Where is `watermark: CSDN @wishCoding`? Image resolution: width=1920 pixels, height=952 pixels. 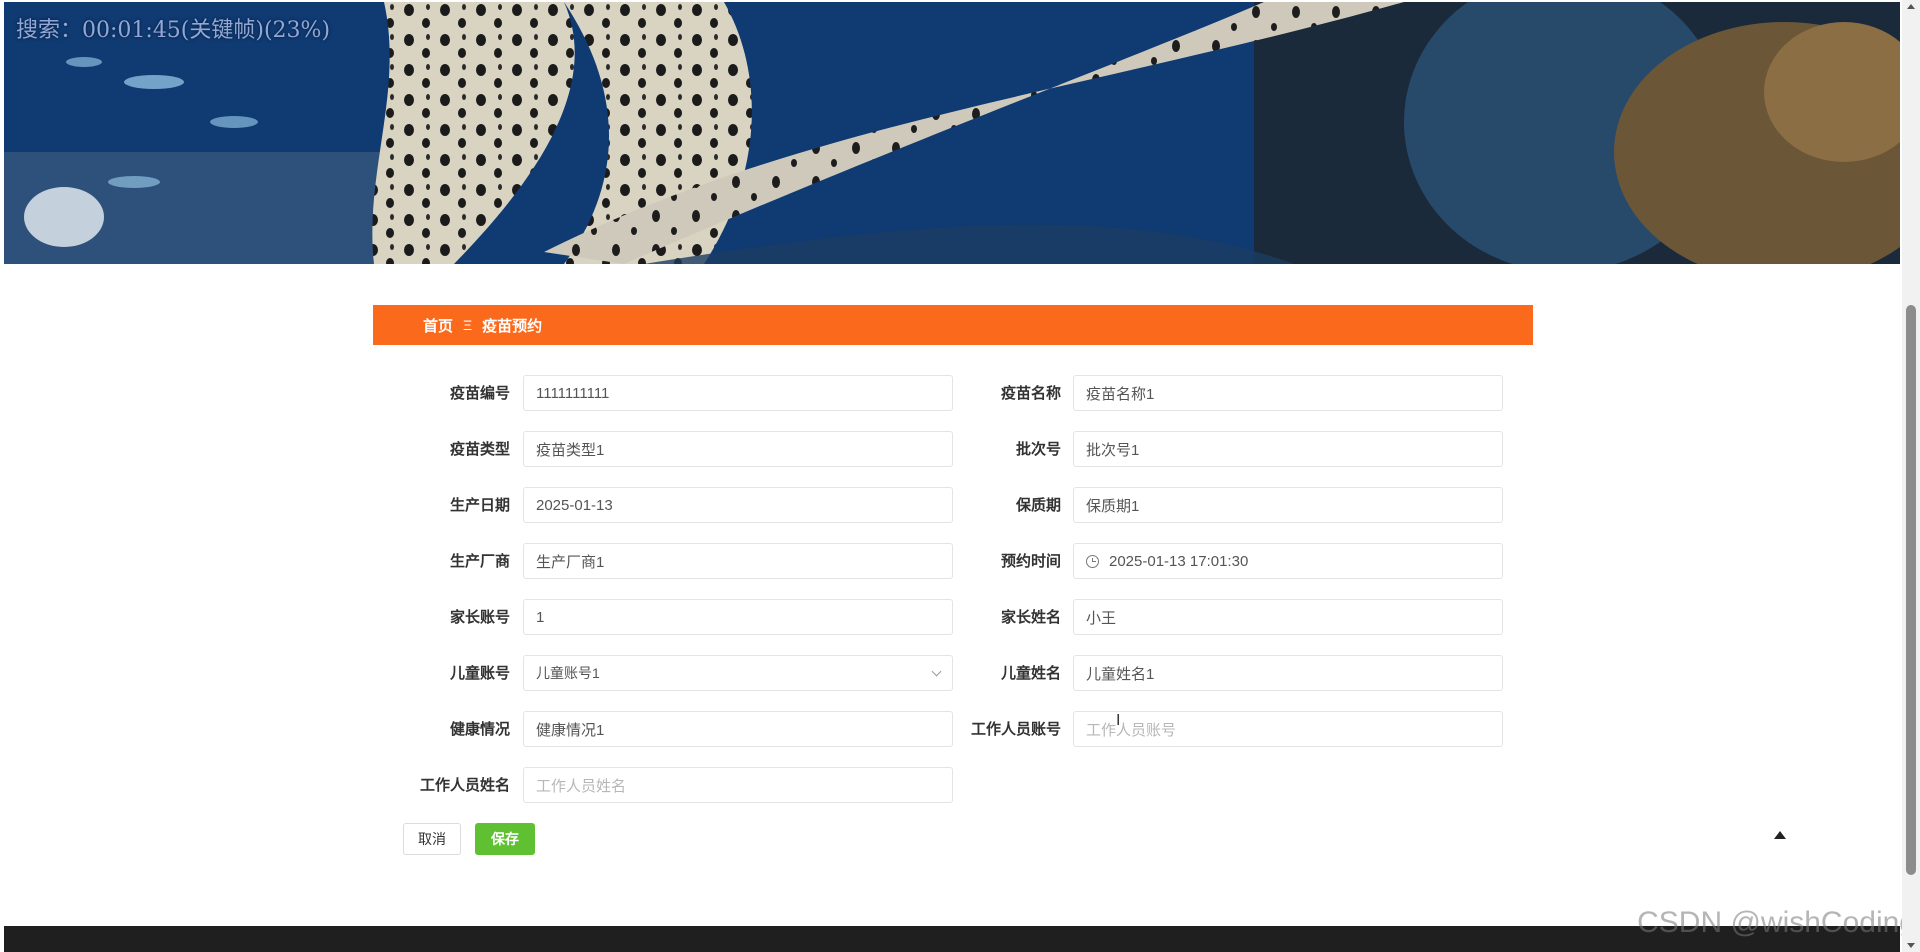 watermark: CSDN @wishCoding is located at coordinates (1776, 922).